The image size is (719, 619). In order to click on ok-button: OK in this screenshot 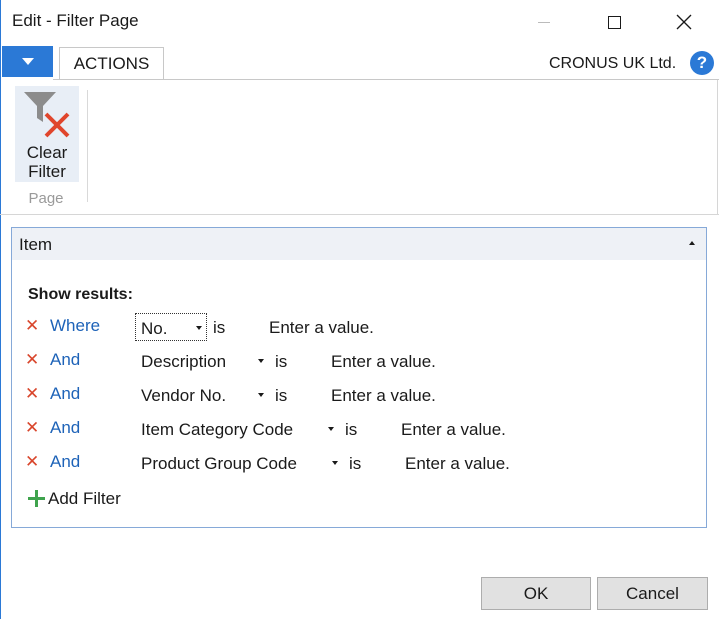, I will do `click(536, 593)`.